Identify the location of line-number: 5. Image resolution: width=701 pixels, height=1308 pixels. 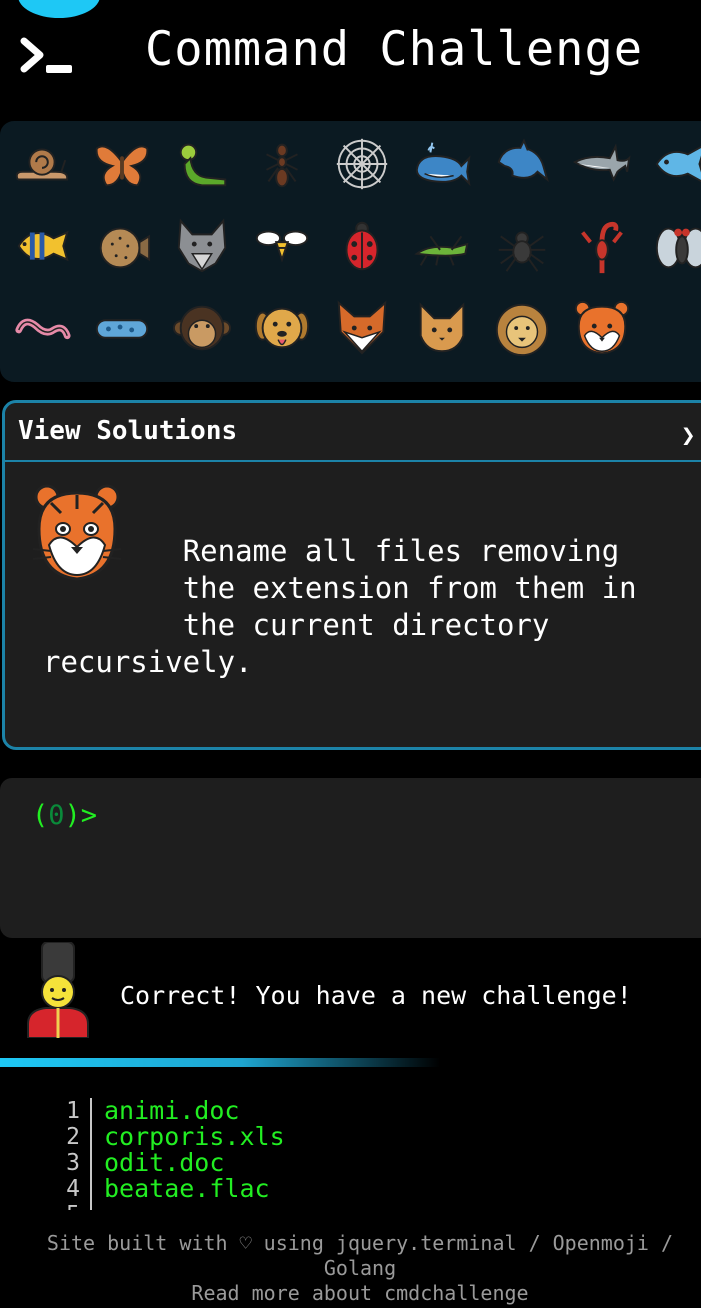
(66, 1206).